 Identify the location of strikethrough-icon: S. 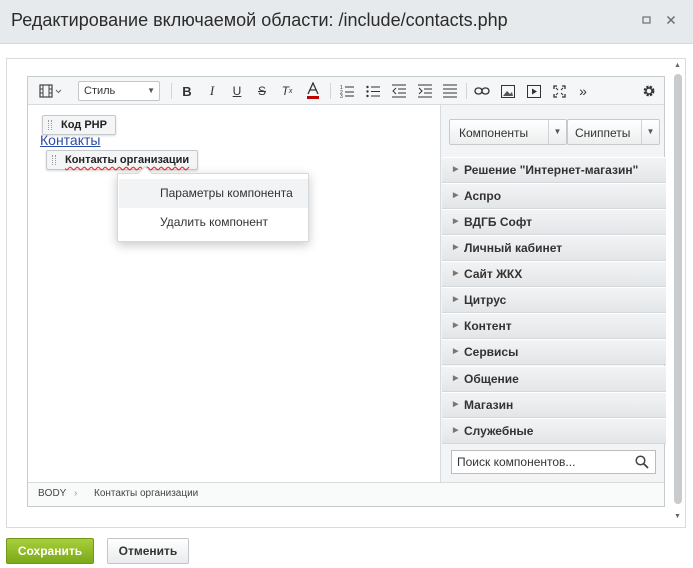
(262, 91).